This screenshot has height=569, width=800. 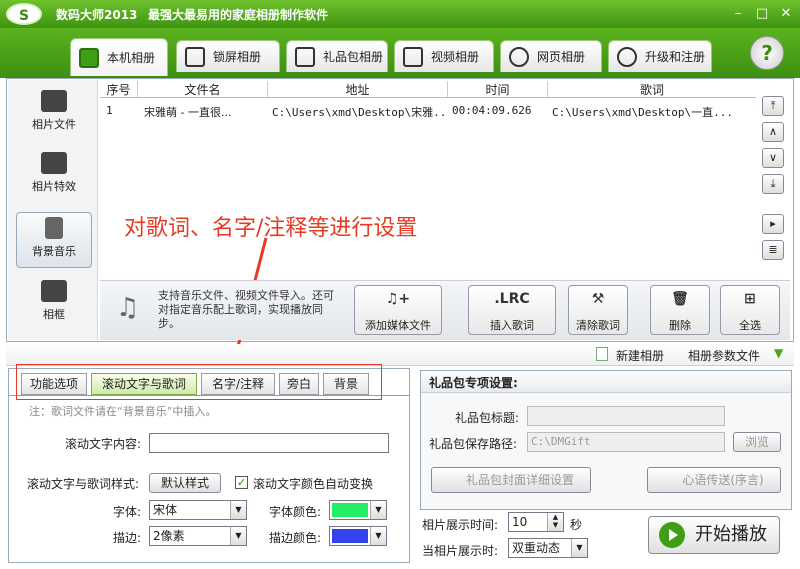 I want to click on add-music-icon: ♫+, so click(x=398, y=299).